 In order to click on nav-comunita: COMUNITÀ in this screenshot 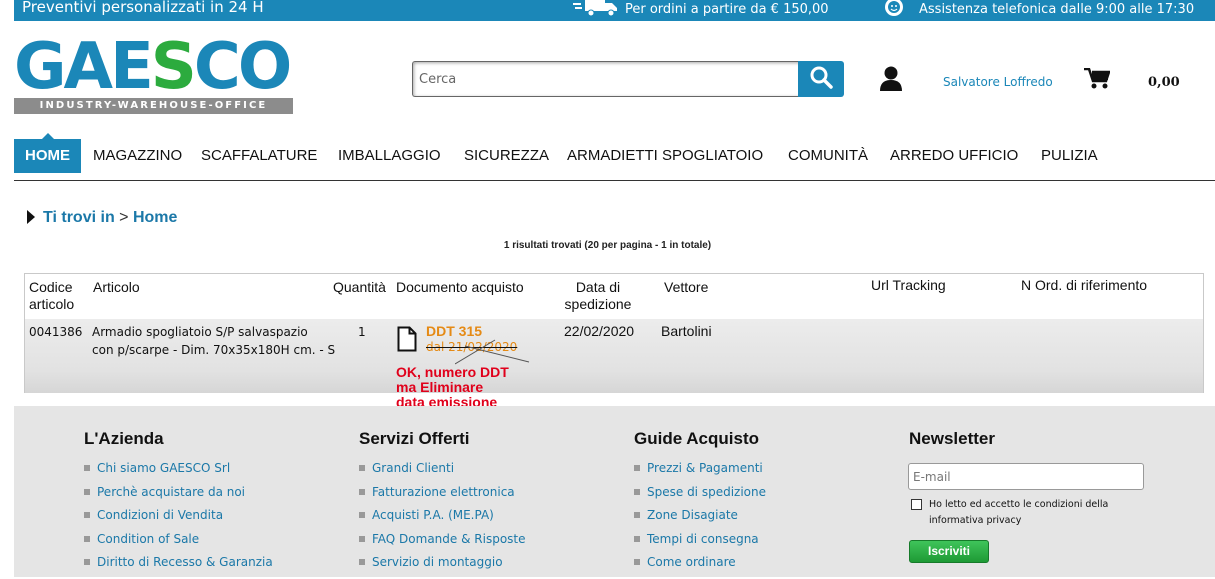, I will do `click(828, 156)`.